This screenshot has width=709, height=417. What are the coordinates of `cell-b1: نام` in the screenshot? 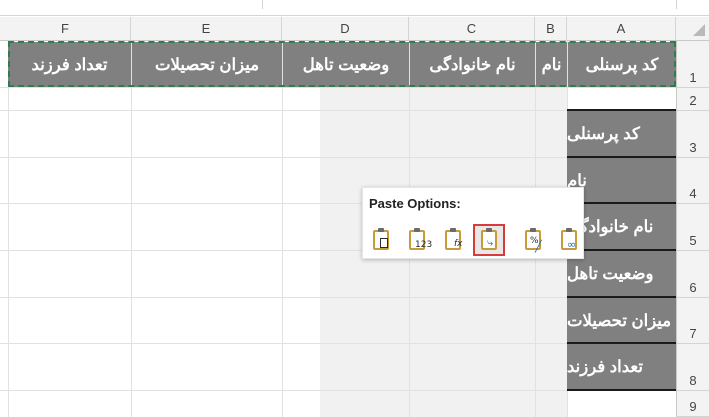 It's located at (551, 64).